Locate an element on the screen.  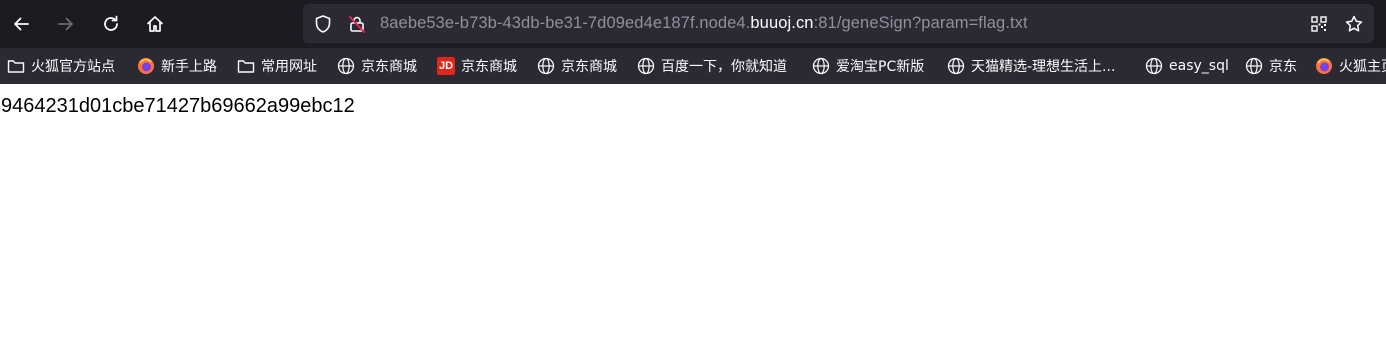
bookmark-label: easy_sql is located at coordinates (1199, 66).